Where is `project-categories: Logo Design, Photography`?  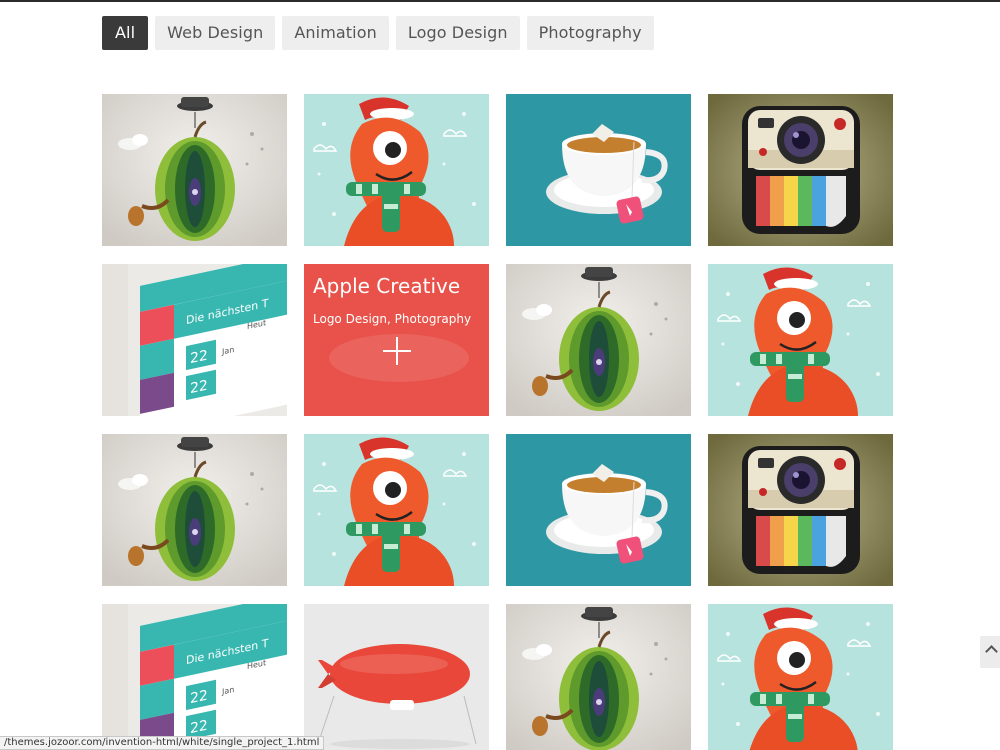
project-categories: Logo Design, Photography is located at coordinates (392, 319).